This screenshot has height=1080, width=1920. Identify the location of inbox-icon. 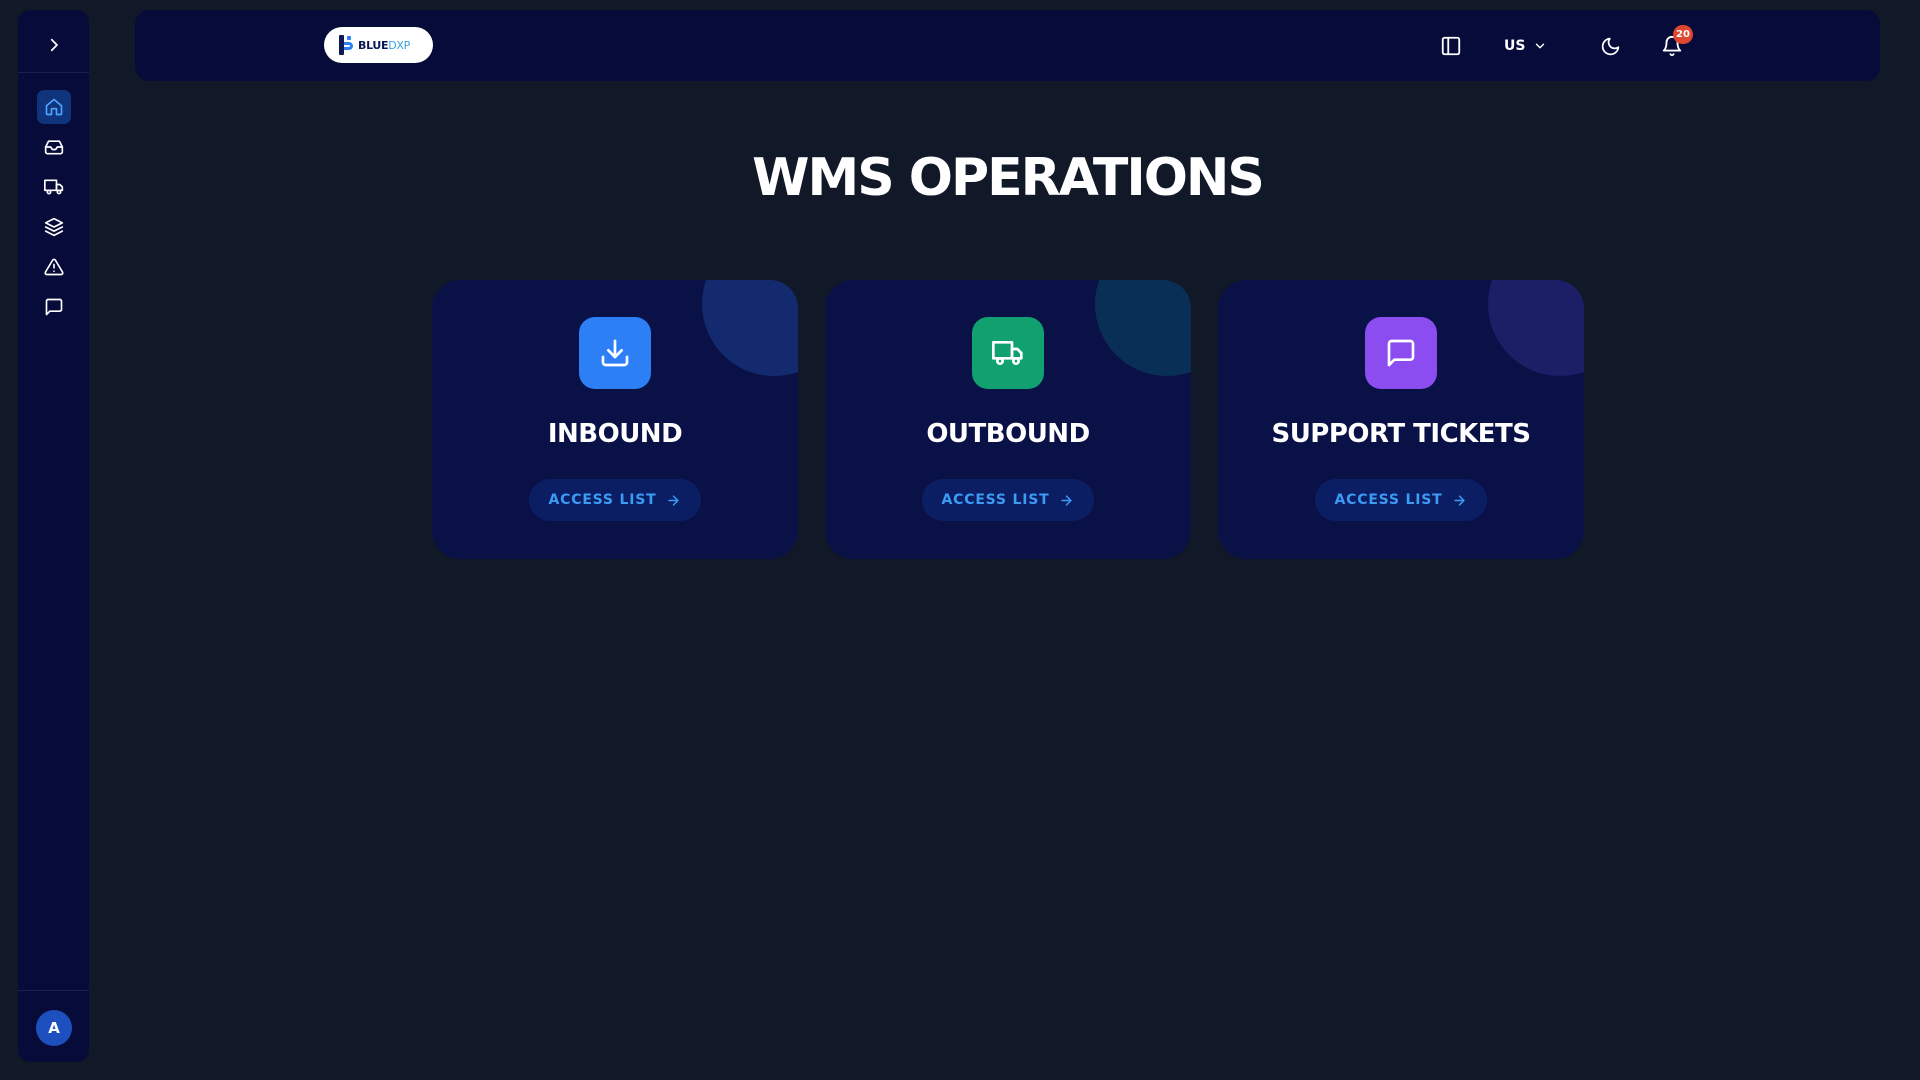
(53, 147).